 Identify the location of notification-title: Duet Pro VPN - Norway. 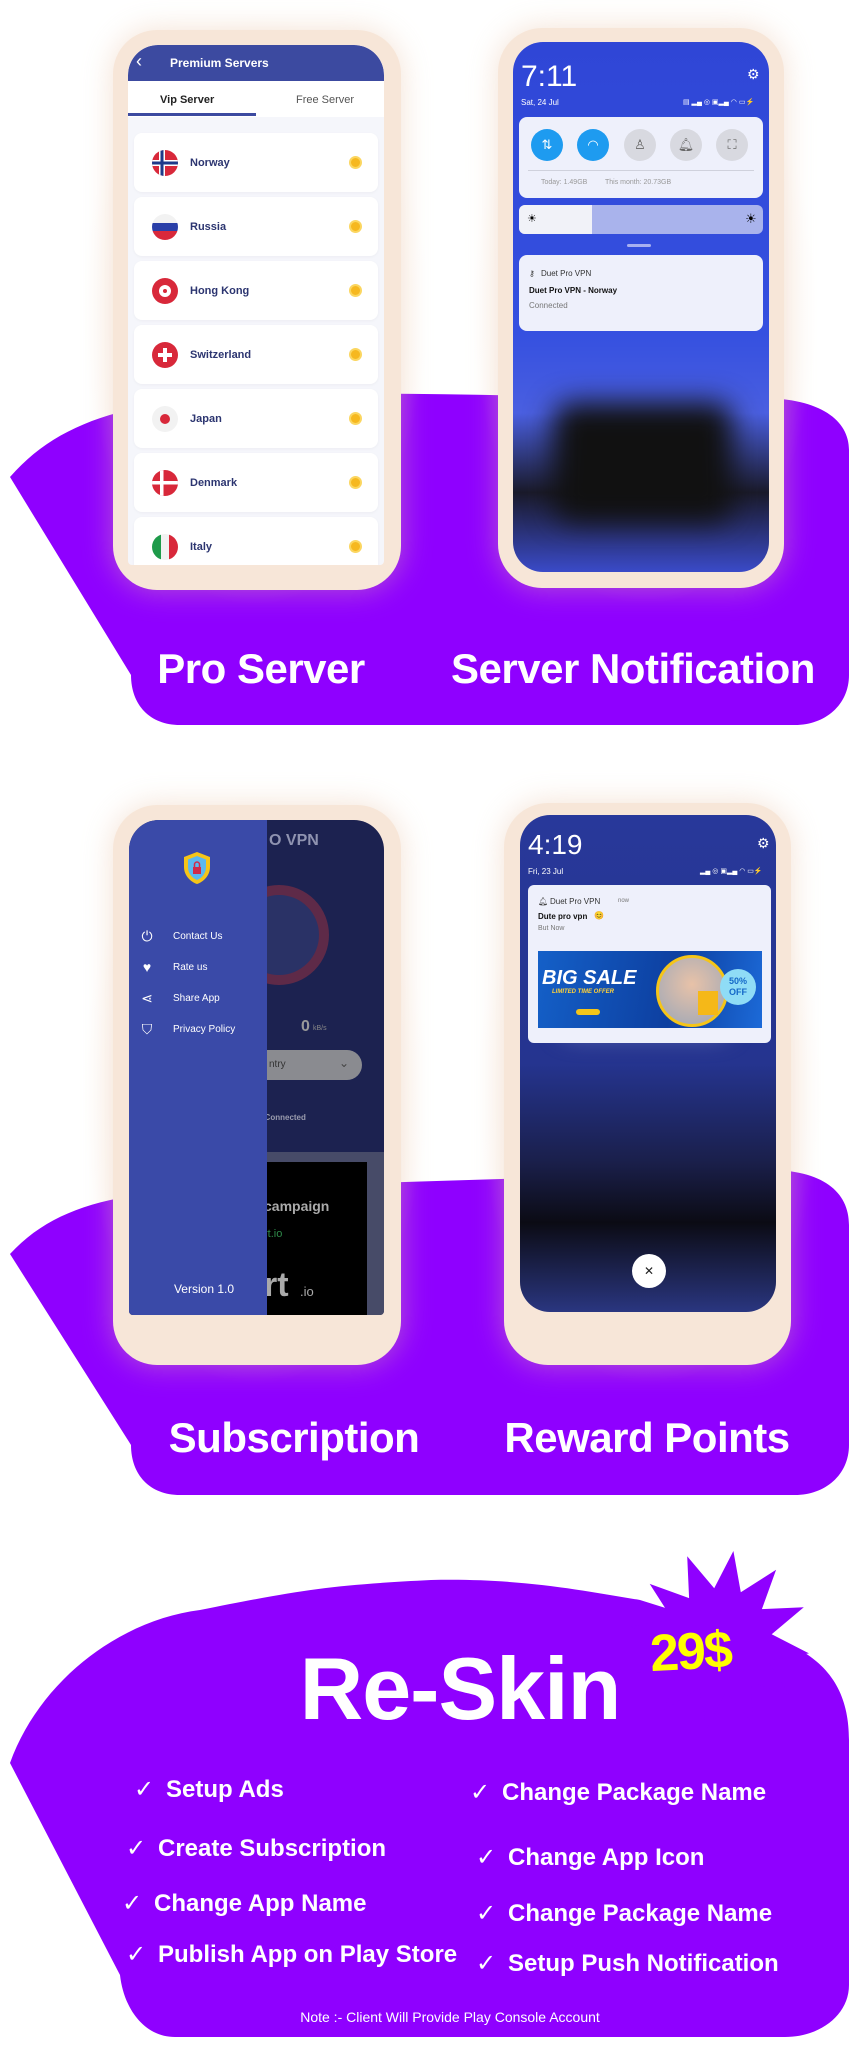
(573, 290).